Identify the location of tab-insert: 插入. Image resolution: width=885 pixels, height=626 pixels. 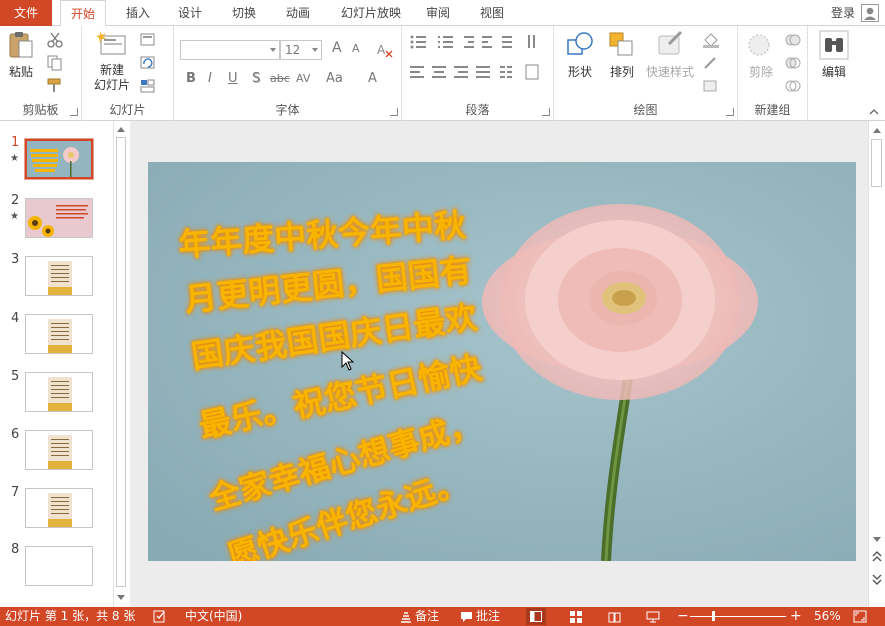
(138, 13).